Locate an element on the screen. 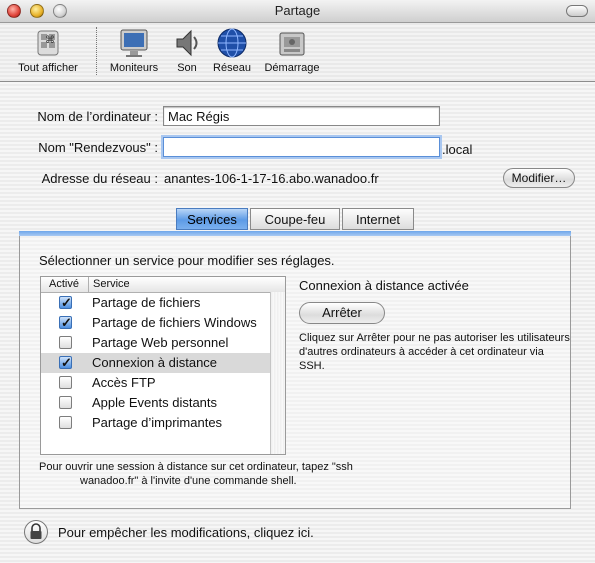 Image resolution: width=595 pixels, height=563 pixels. table-row: Partage d’imprimantes is located at coordinates (155, 423).